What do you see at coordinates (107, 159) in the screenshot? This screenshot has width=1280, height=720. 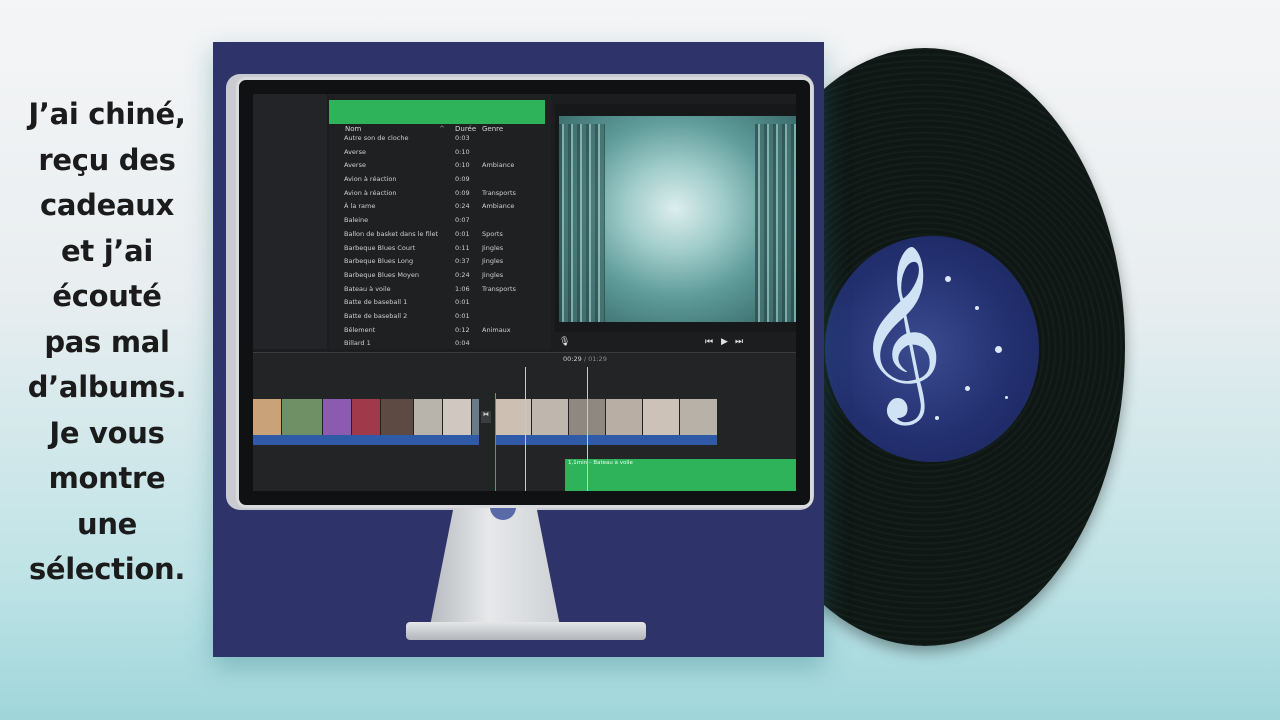 I see `caption-line: reçu des` at bounding box center [107, 159].